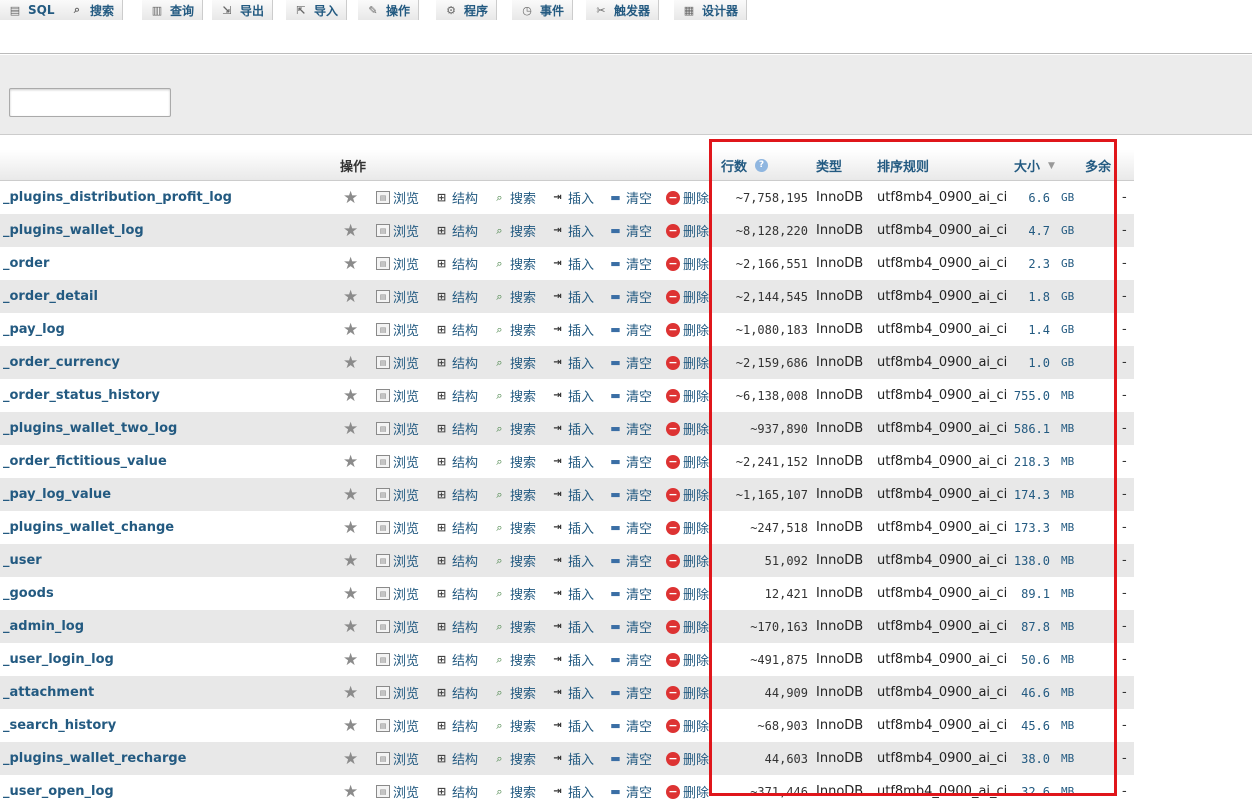  Describe the element at coordinates (903, 165) in the screenshot. I see `header-collation: 排序规则` at that location.